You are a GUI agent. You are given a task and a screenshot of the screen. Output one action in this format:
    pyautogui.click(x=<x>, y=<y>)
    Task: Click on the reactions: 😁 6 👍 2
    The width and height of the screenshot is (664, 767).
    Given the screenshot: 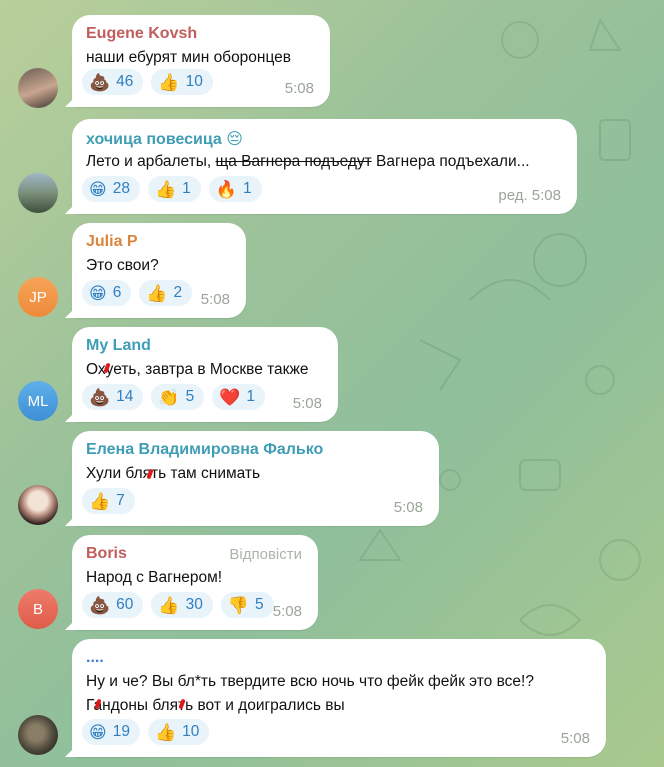 What is the action you would take?
    pyautogui.click(x=137, y=293)
    